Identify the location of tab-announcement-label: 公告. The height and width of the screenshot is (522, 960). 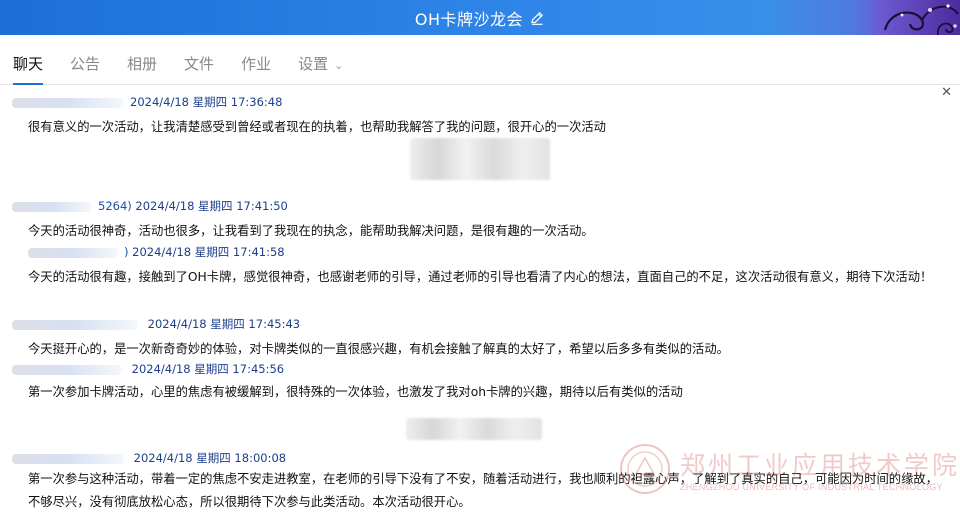
(85, 64).